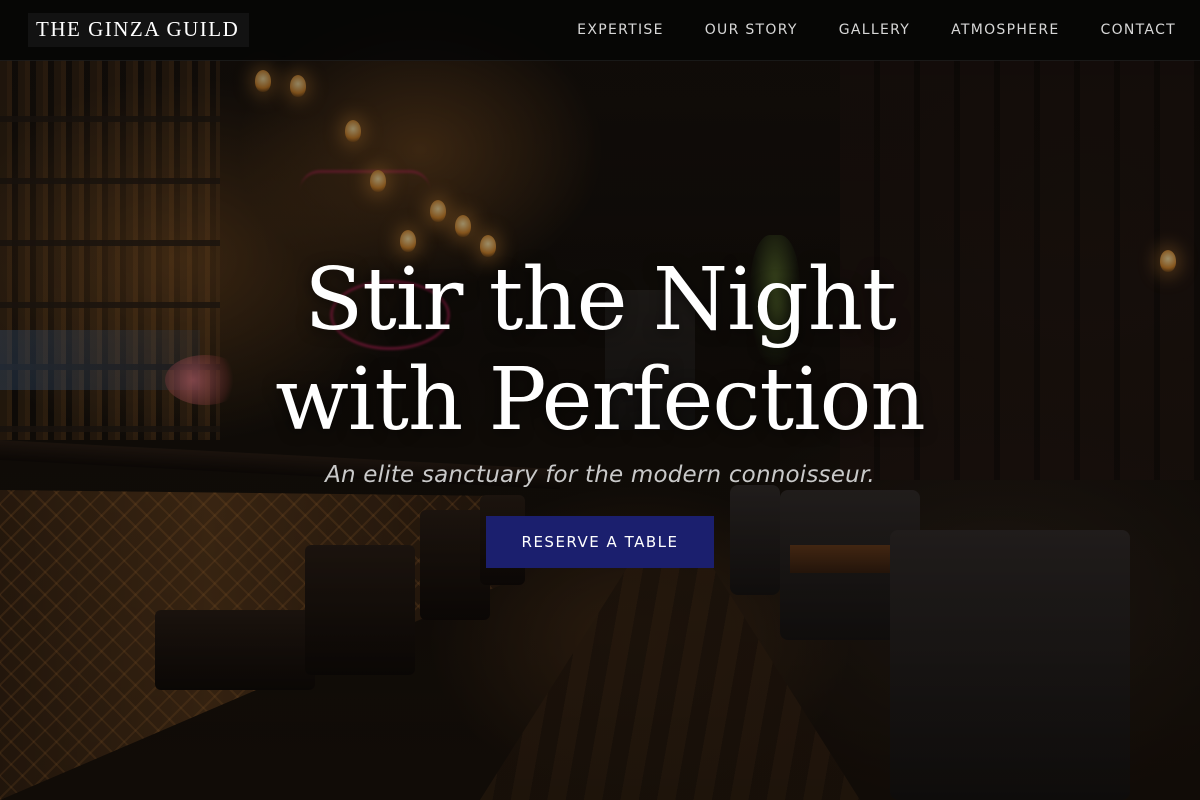 The height and width of the screenshot is (800, 1200). Describe the element at coordinates (1139, 30) in the screenshot. I see `nav-link-contact: CONTACT` at that location.